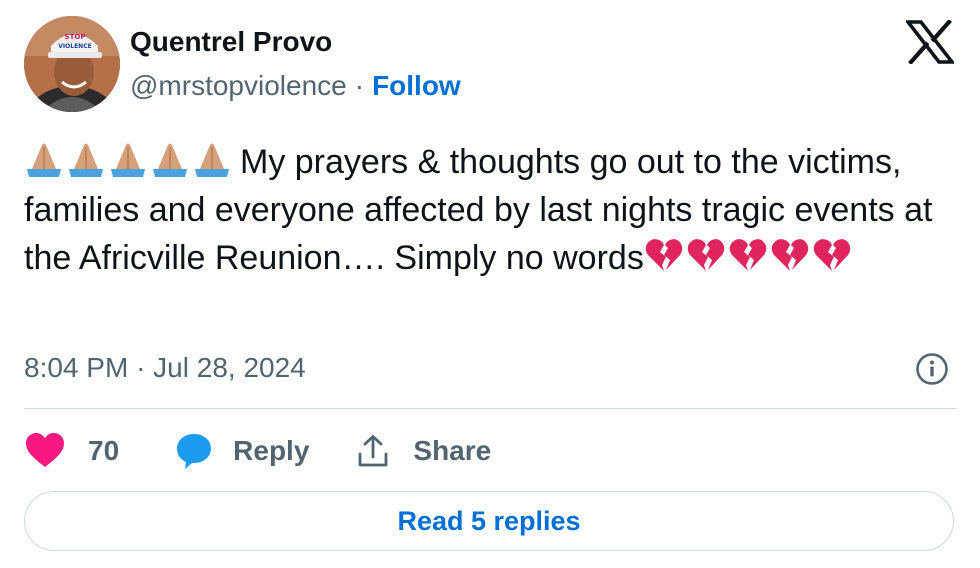  I want to click on reply-bubble-icon, so click(194, 451).